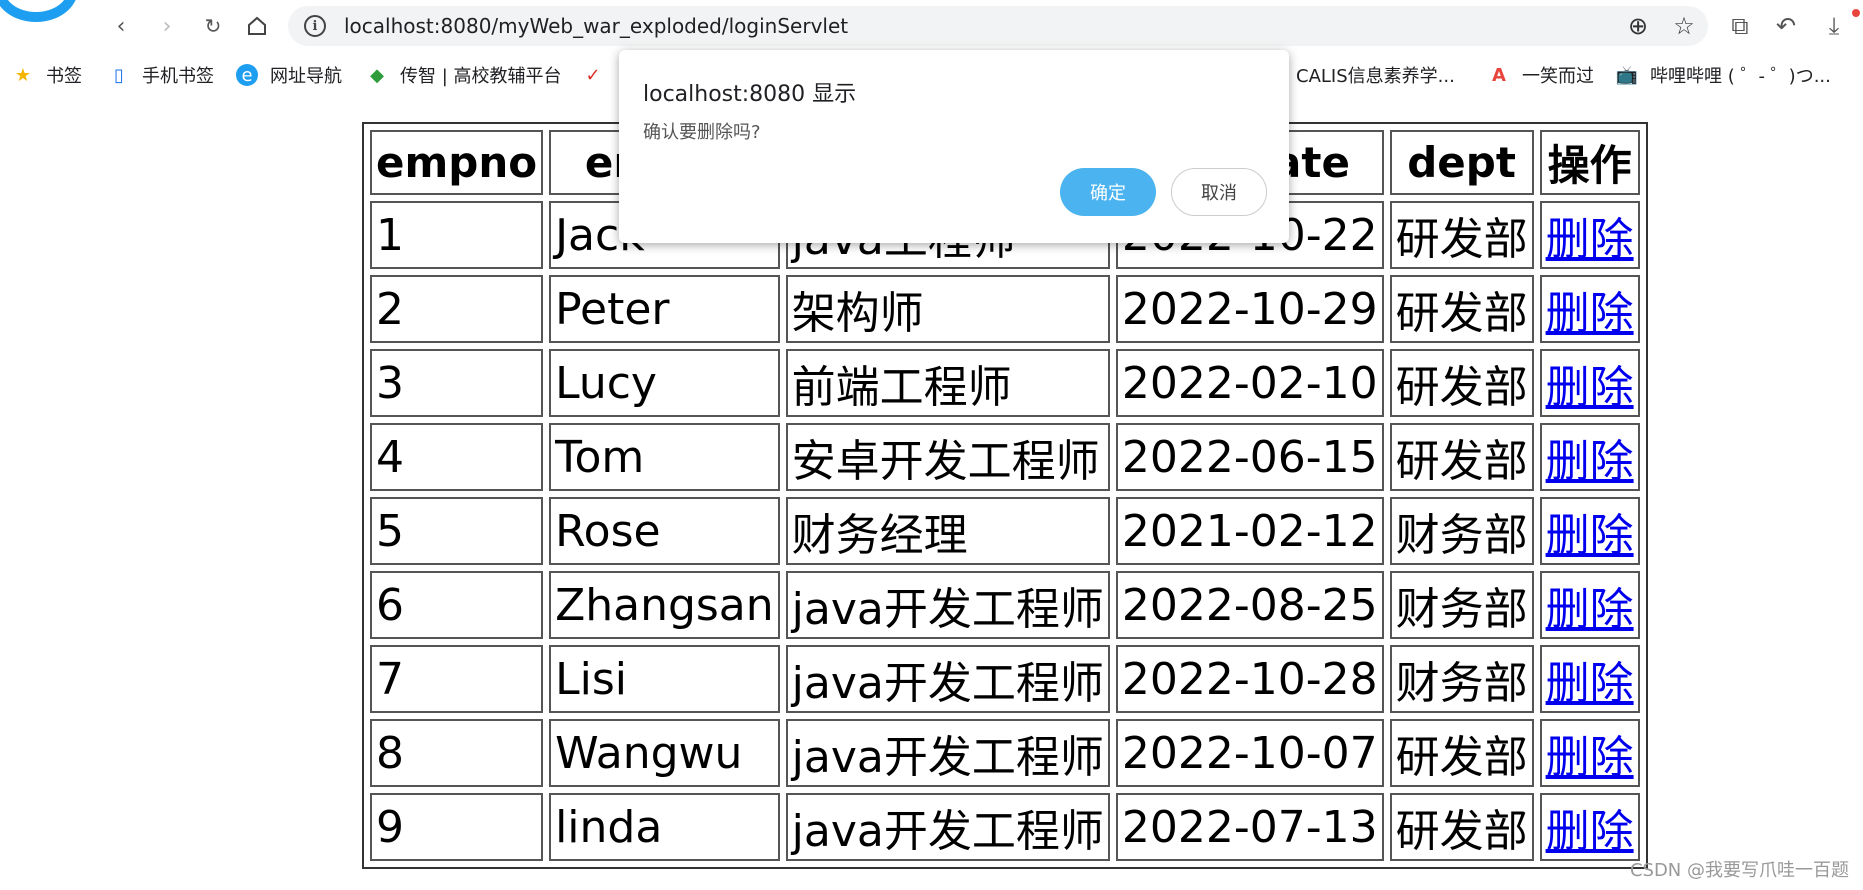 This screenshot has height=890, width=1863. What do you see at coordinates (377, 75) in the screenshot?
I see `bird-icon: ◆` at bounding box center [377, 75].